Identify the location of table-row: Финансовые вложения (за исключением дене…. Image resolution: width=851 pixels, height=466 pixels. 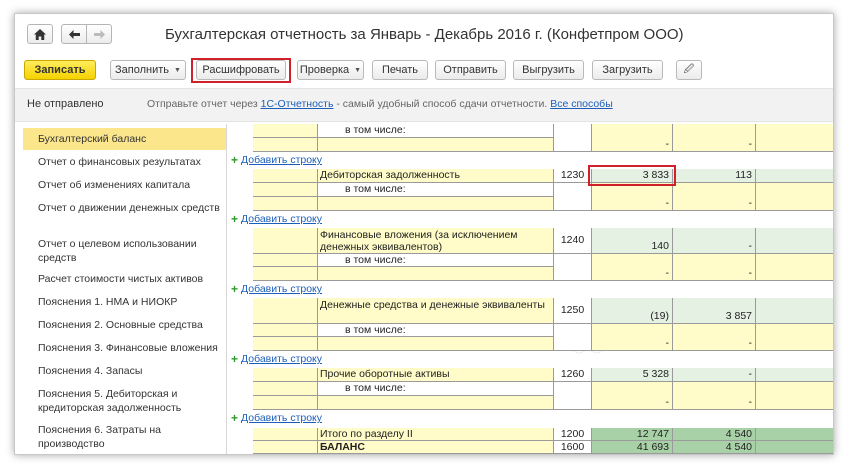
(531, 254).